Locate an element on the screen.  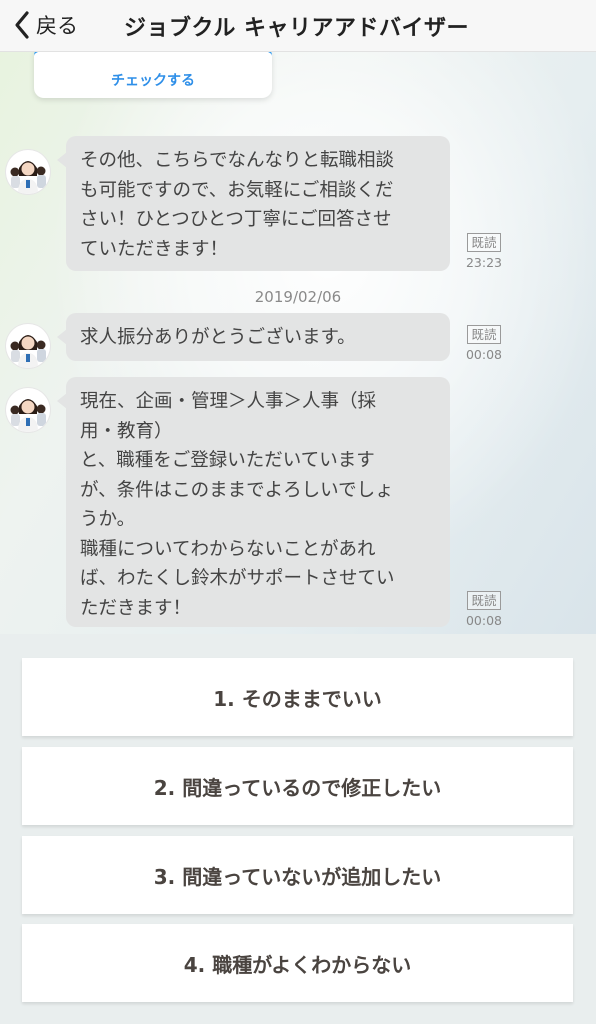
date-separator: 2019/02/06 is located at coordinates (298, 297).